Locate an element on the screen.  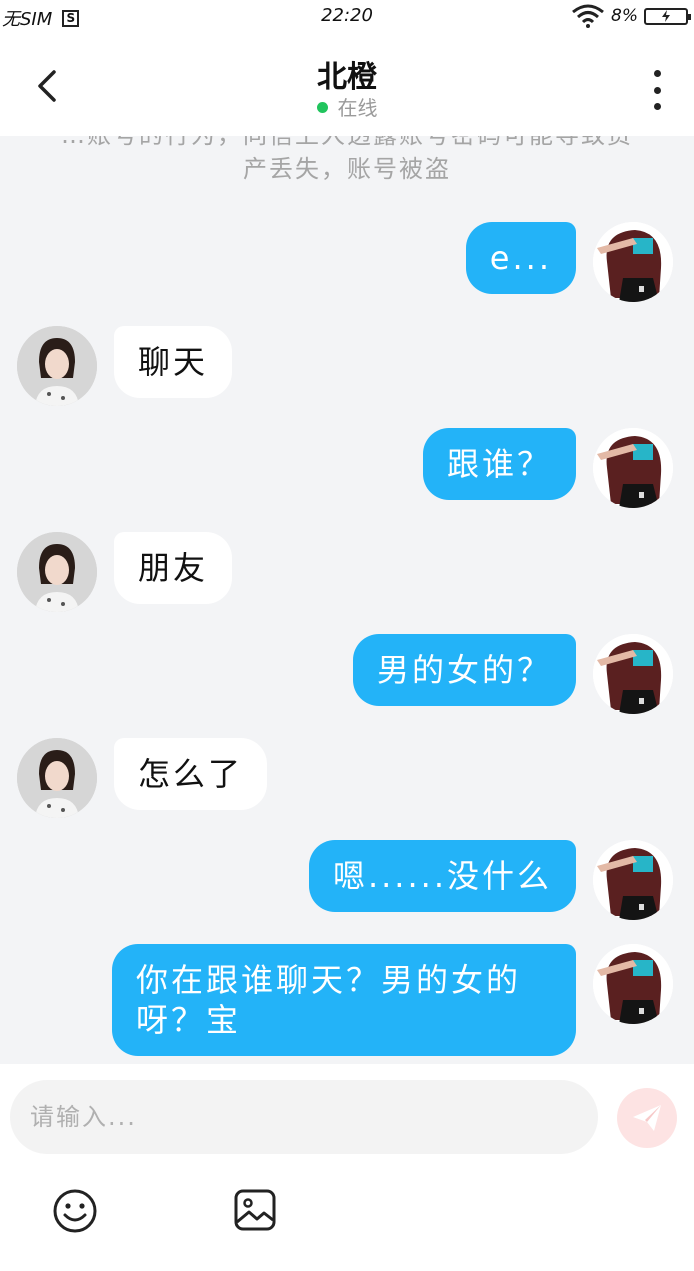
message-bubble-me: 你在跟谁聊天？男的女的呀？宝 is located at coordinates (344, 1000).